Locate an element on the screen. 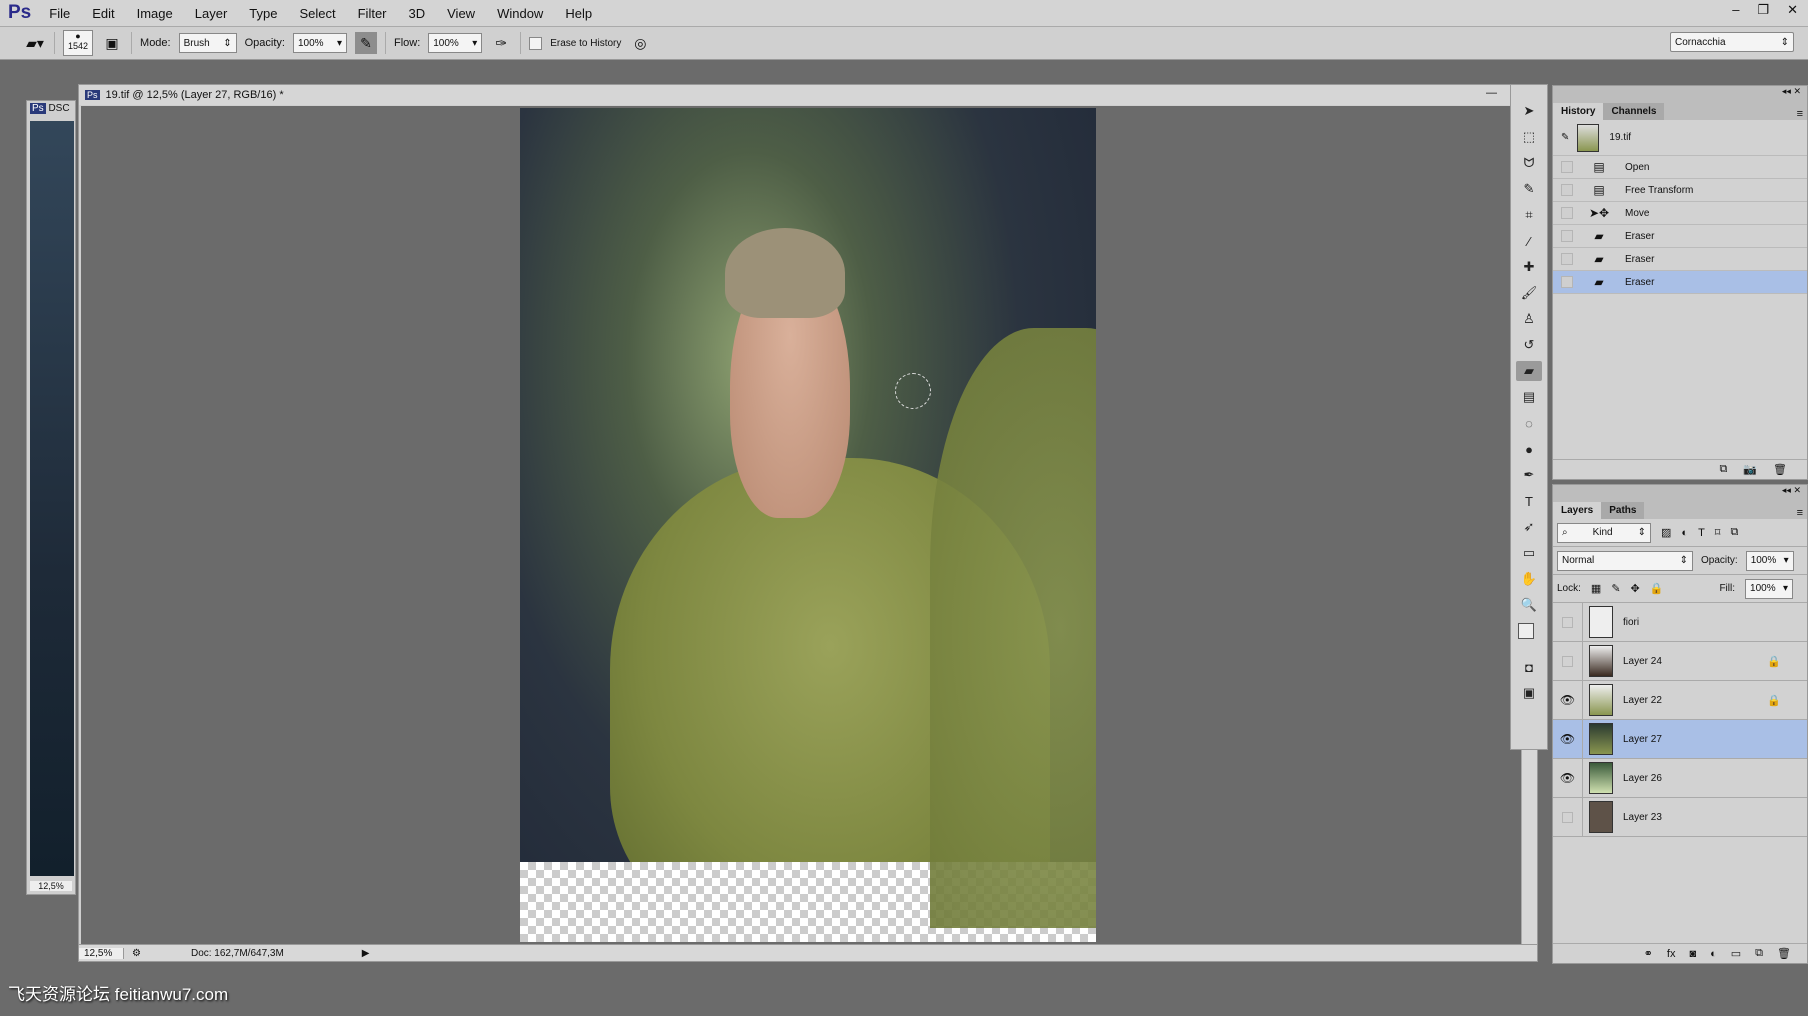  filter-kind-select: ⌕ Kind ⇕ is located at coordinates (1604, 532).